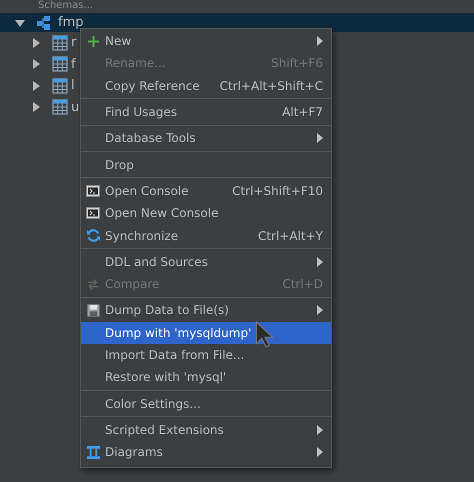 The image size is (474, 482). What do you see at coordinates (206, 112) in the screenshot?
I see `menu-item: Find Usages Alt+F7` at bounding box center [206, 112].